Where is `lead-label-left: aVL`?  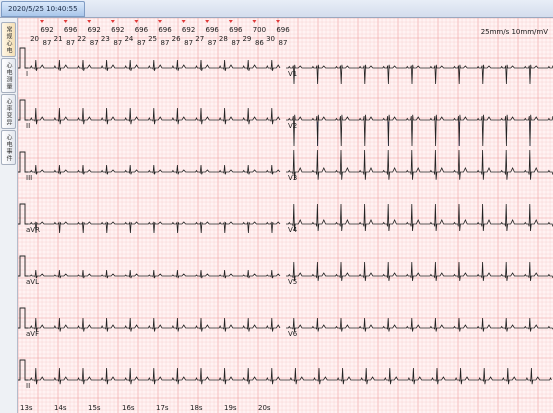 lead-label-left: aVL is located at coordinates (32, 282).